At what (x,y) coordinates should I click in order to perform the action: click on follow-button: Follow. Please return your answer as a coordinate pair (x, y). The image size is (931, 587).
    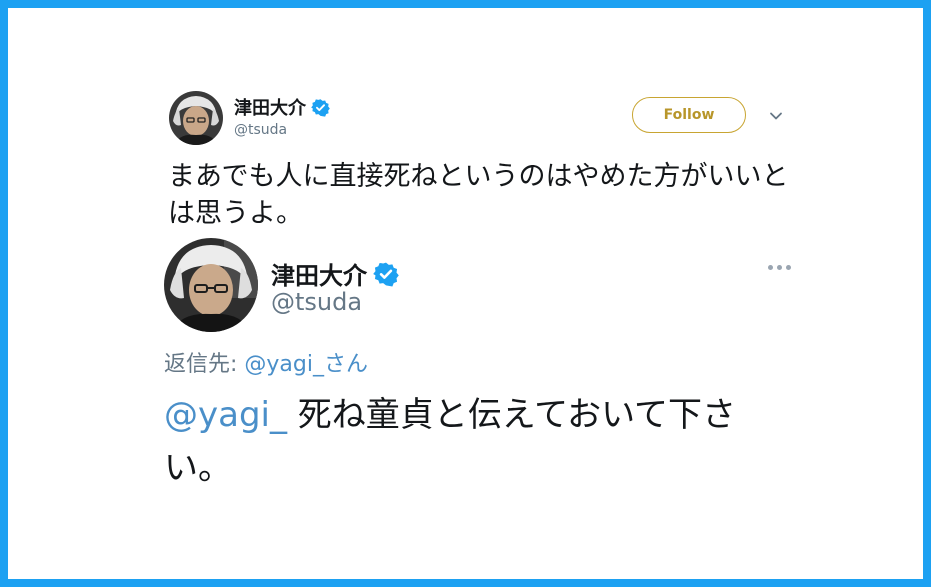
    Looking at the image, I should click on (689, 115).